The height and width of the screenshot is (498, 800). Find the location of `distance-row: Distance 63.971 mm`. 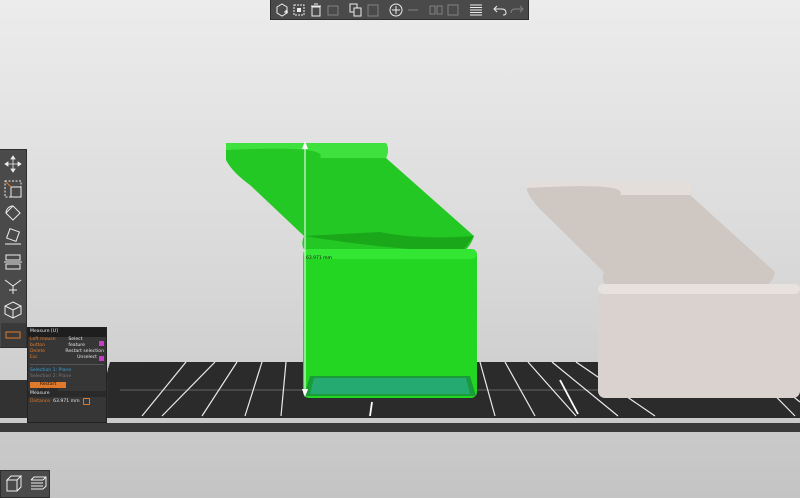

distance-row: Distance 63.971 mm is located at coordinates (67, 401).